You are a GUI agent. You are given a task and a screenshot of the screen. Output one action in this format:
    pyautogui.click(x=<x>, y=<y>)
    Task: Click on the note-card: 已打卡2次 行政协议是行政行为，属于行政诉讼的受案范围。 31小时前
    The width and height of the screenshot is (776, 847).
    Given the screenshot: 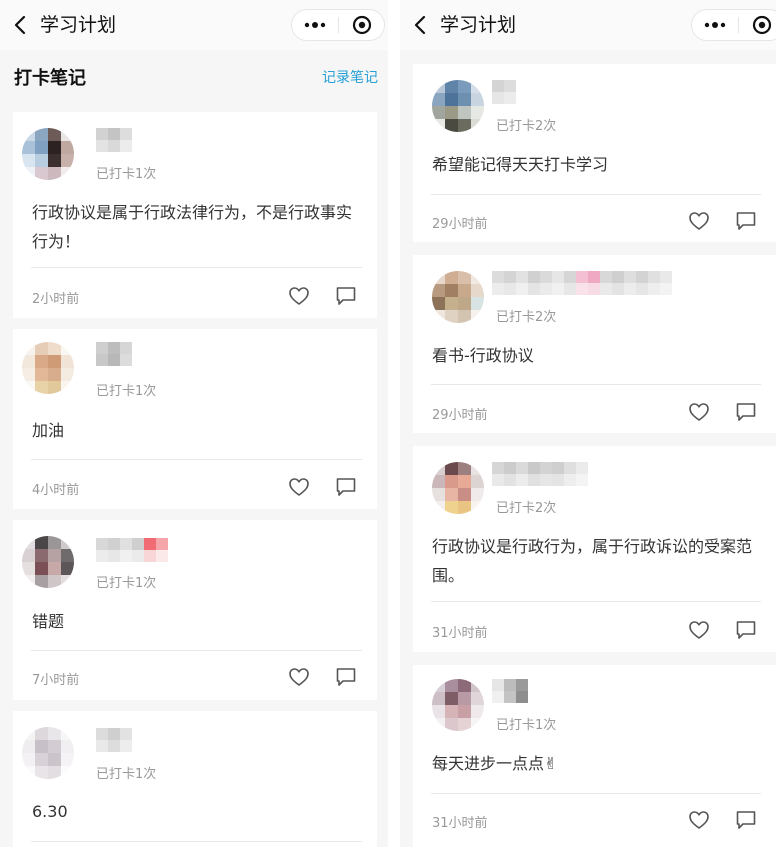 What is the action you would take?
    pyautogui.click(x=594, y=549)
    